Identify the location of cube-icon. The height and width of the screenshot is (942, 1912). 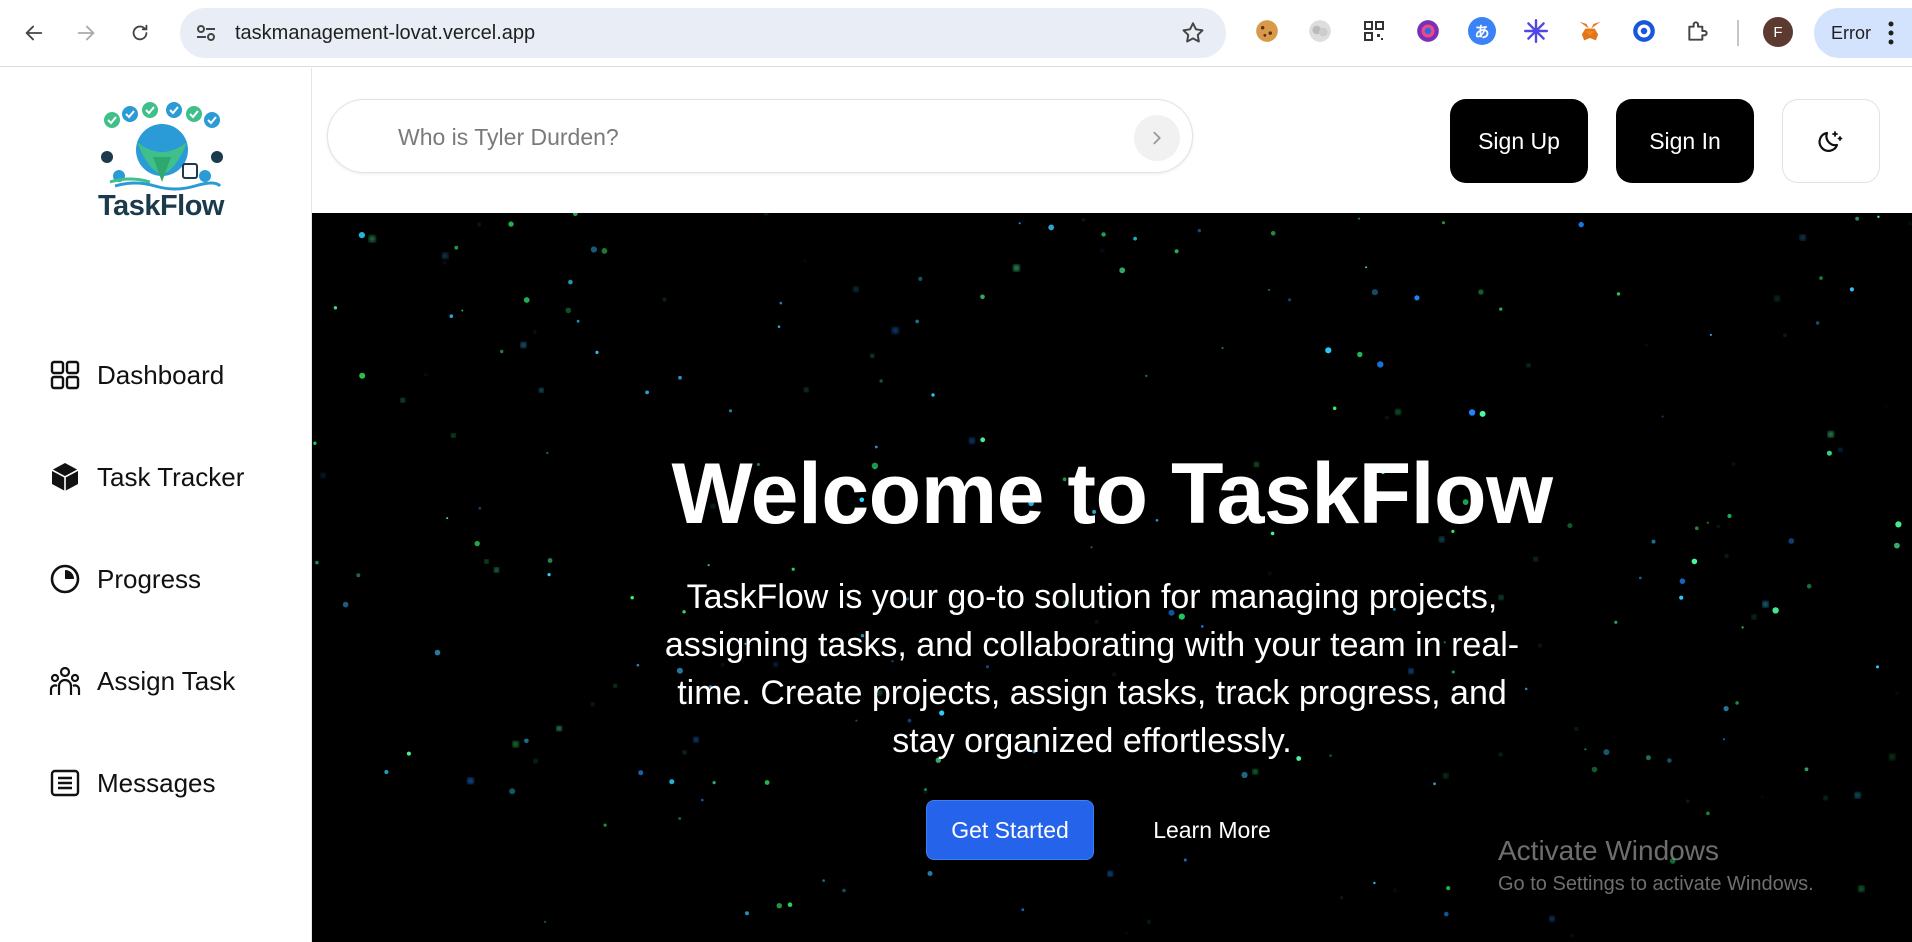
(65, 477).